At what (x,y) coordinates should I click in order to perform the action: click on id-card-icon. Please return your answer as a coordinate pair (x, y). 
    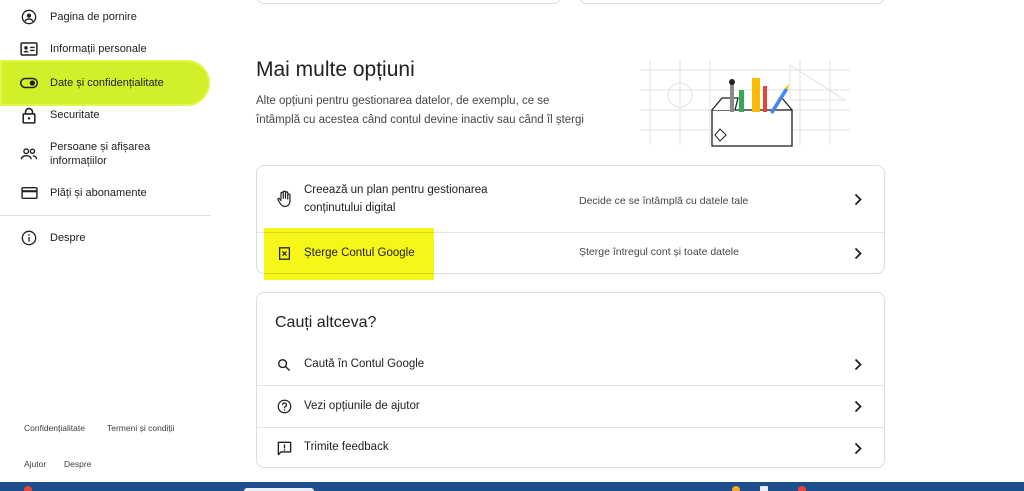
    Looking at the image, I should click on (29, 49).